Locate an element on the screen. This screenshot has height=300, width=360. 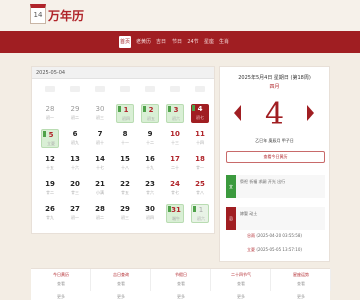
bottom-link-1: 吉日查询 查看 is located at coordinates (121, 280).